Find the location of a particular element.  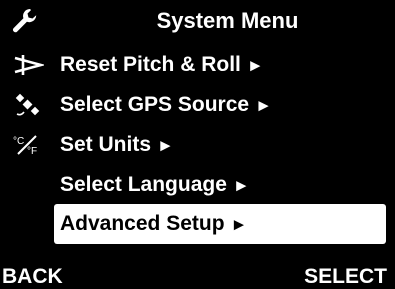

pitch-roll-icon is located at coordinates (29, 65).